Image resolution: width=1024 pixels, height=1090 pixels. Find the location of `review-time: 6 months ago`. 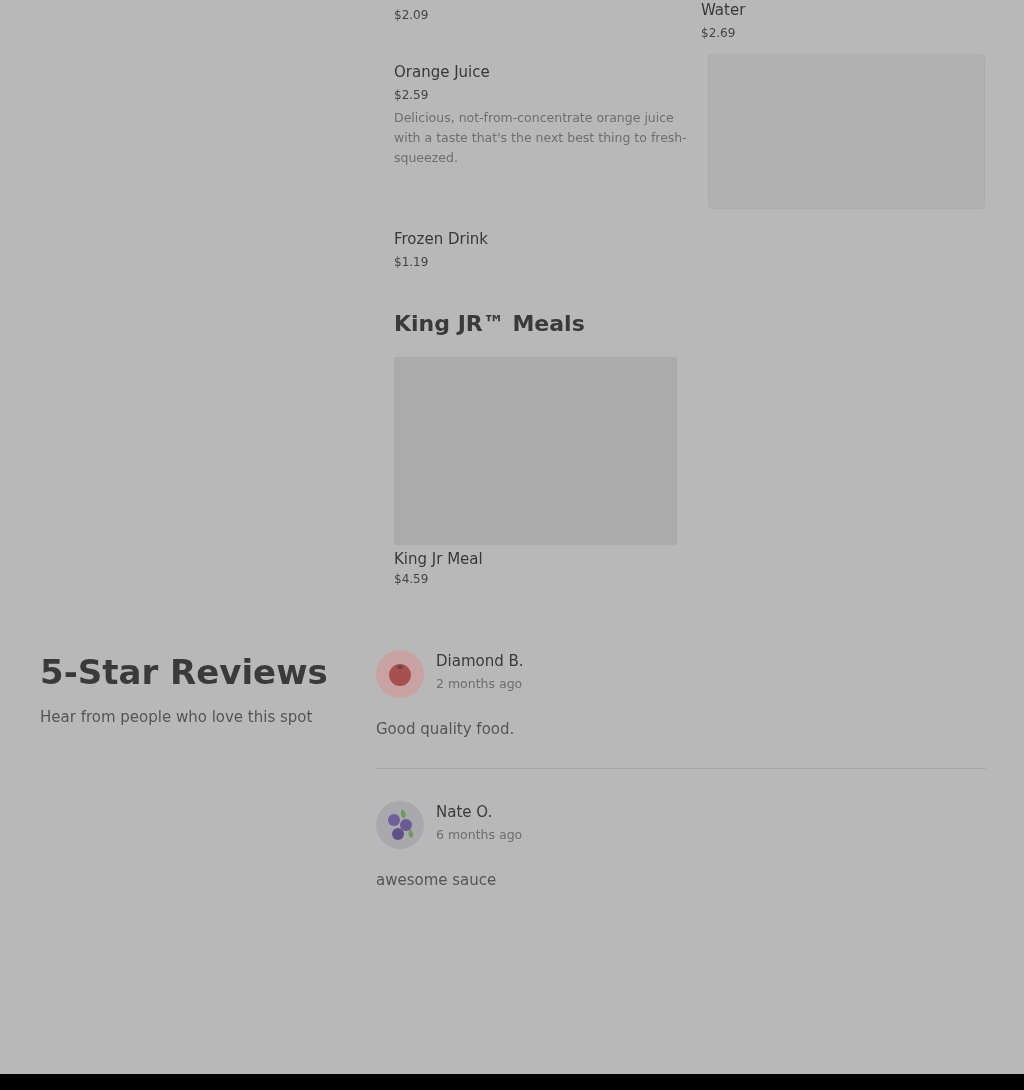

review-time: 6 months ago is located at coordinates (479, 834).